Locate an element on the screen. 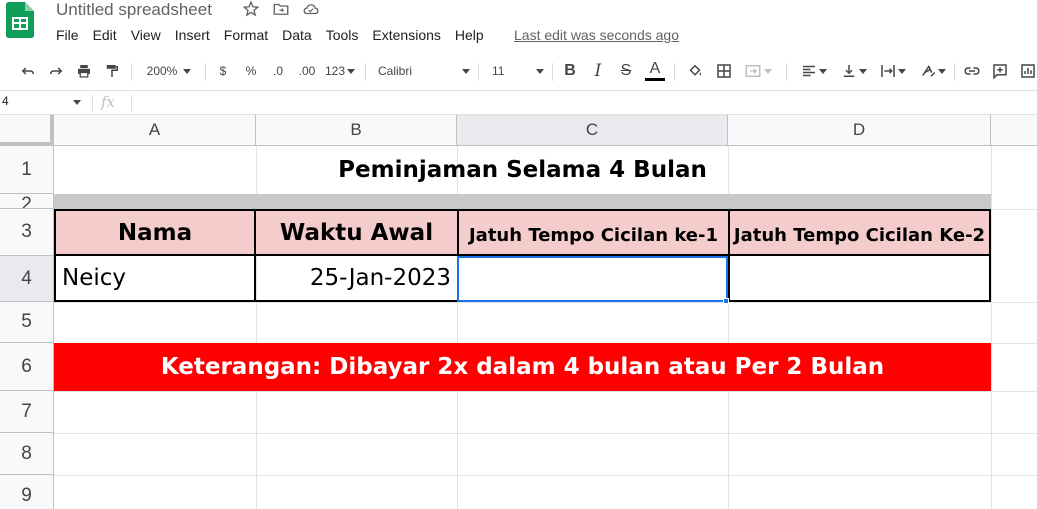 Image resolution: width=1037 pixels, height=509 pixels. menu-edit: Edit is located at coordinates (105, 35).